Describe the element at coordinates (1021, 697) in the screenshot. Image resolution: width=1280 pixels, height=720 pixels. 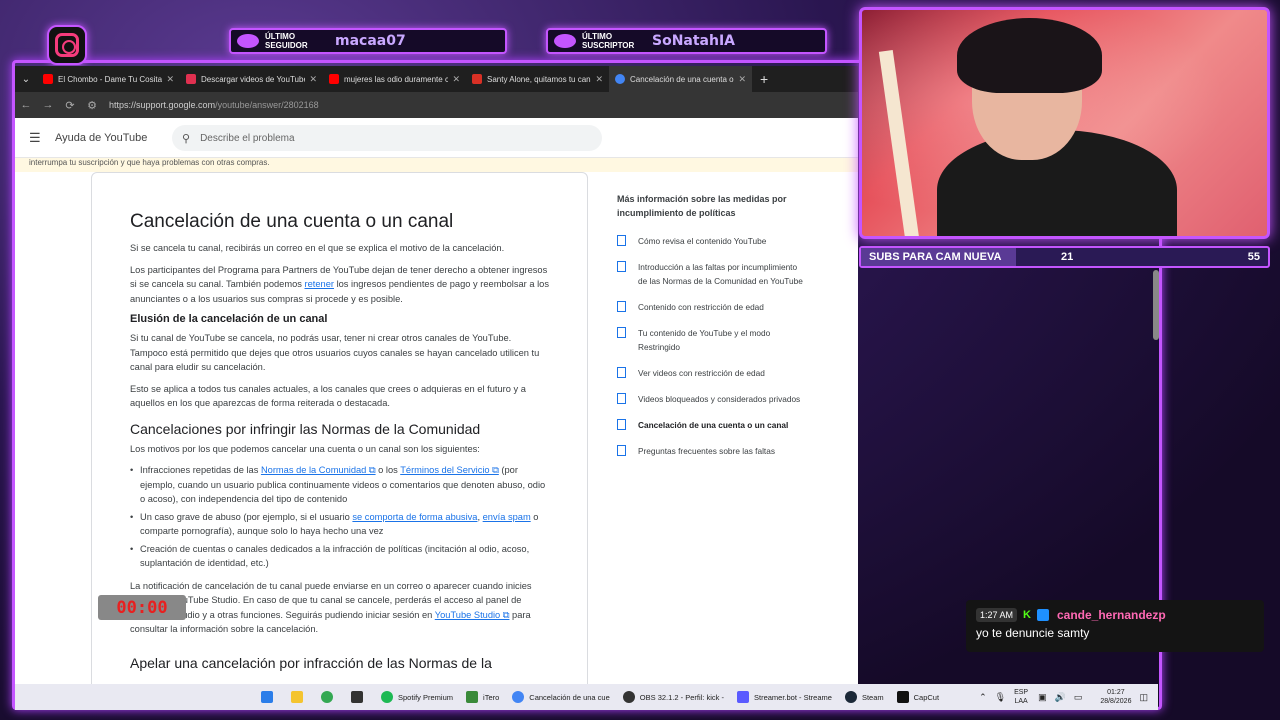
I see `language-indicator: ESP LAA` at that location.